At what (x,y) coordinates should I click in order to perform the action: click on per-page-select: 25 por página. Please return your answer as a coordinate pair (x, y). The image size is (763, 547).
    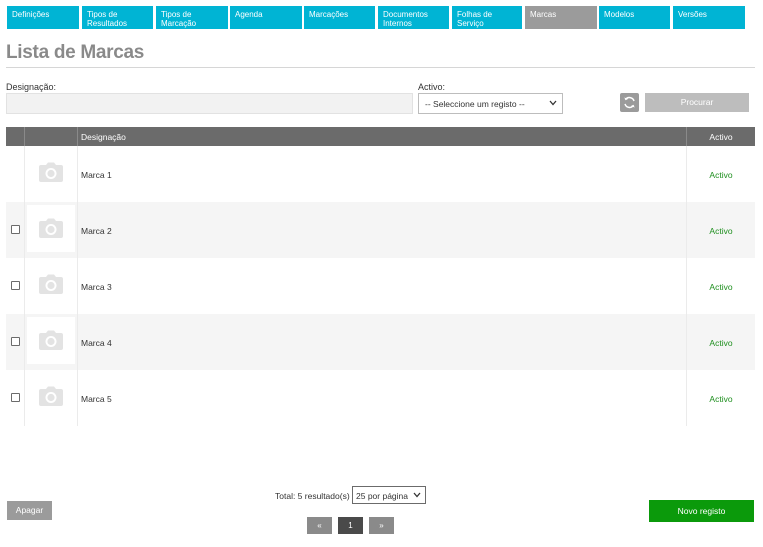
    Looking at the image, I should click on (389, 495).